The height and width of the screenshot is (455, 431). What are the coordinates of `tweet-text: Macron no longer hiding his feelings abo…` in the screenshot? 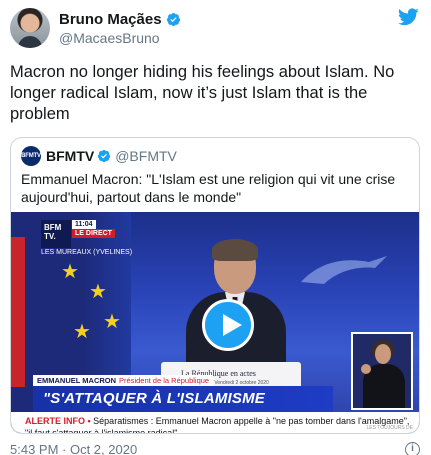 It's located at (202, 93).